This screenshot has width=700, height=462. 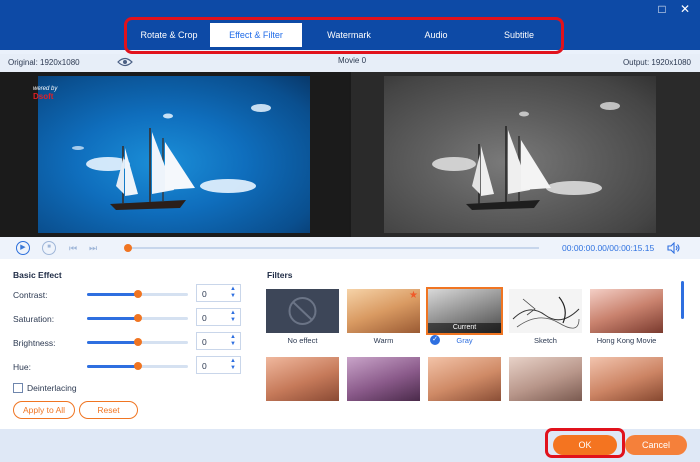 I want to click on contrast-value: 0, so click(x=204, y=294).